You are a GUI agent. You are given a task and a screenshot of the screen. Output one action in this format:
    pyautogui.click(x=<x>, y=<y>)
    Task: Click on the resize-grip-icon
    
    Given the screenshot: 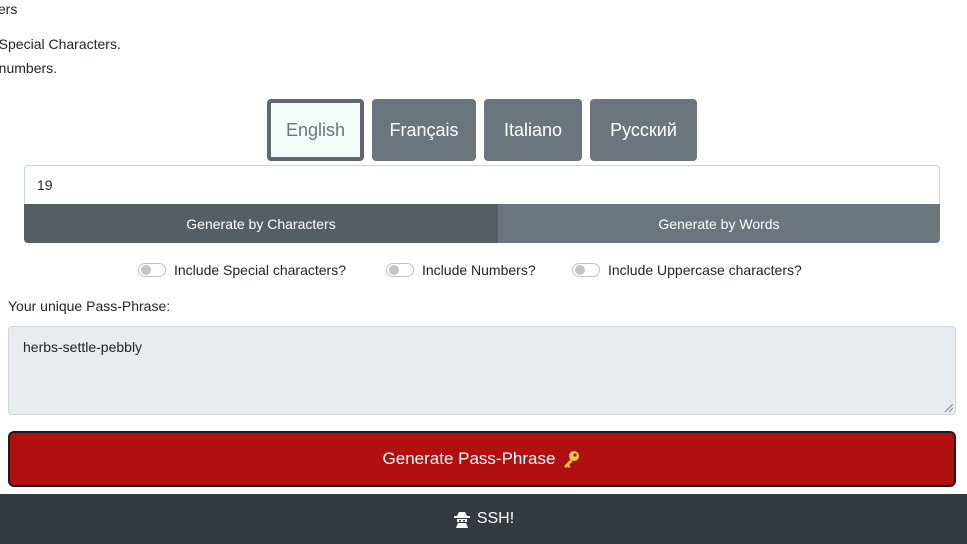 What is the action you would take?
    pyautogui.click(x=948, y=407)
    